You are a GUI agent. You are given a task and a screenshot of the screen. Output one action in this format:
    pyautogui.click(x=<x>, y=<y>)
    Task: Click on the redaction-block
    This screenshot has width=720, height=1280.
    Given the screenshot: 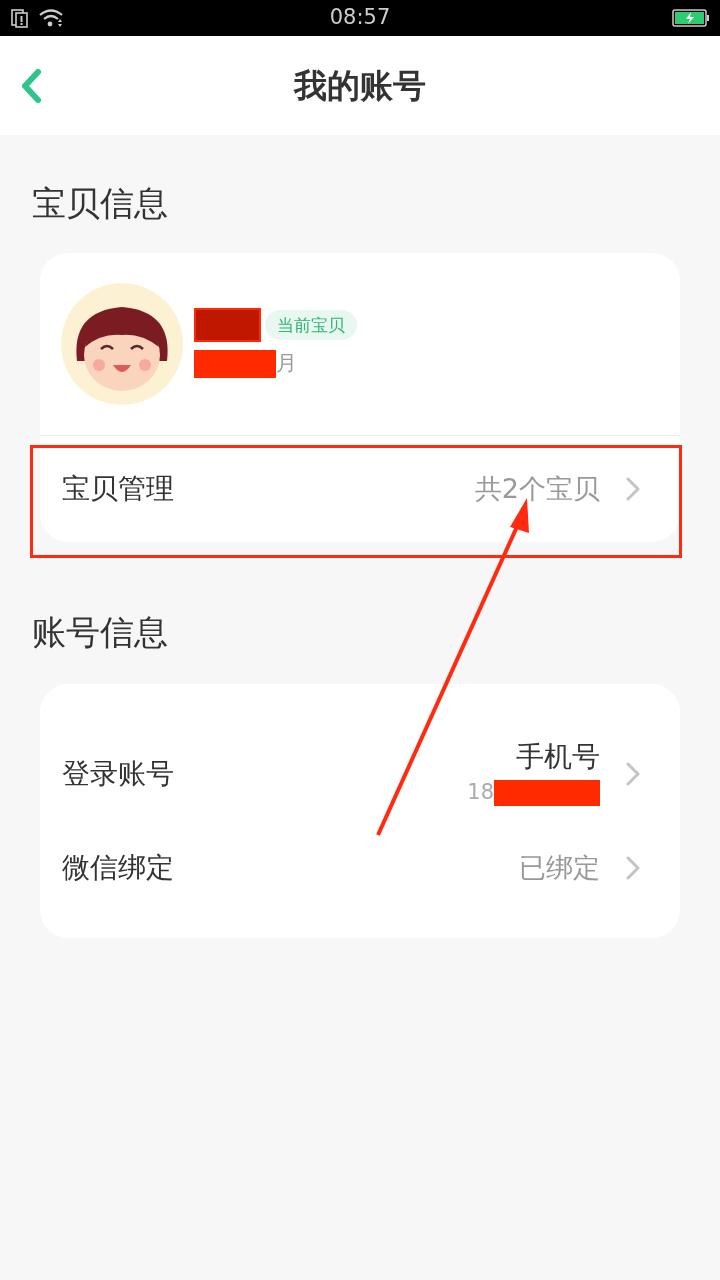 What is the action you would take?
    pyautogui.click(x=227, y=325)
    